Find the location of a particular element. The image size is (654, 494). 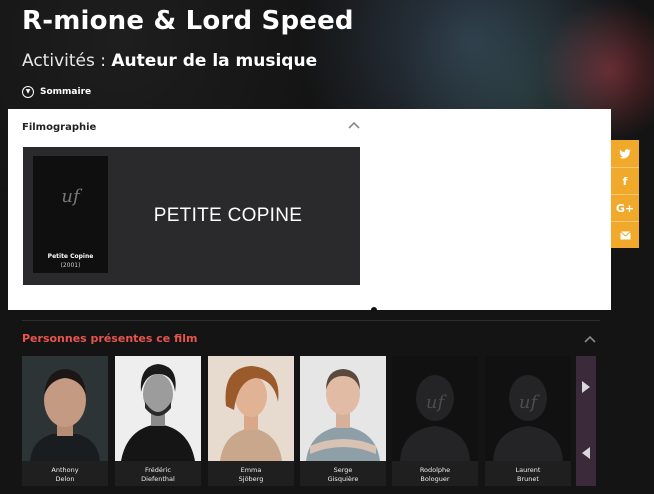

person-first-name: Laurent is located at coordinates (528, 470).